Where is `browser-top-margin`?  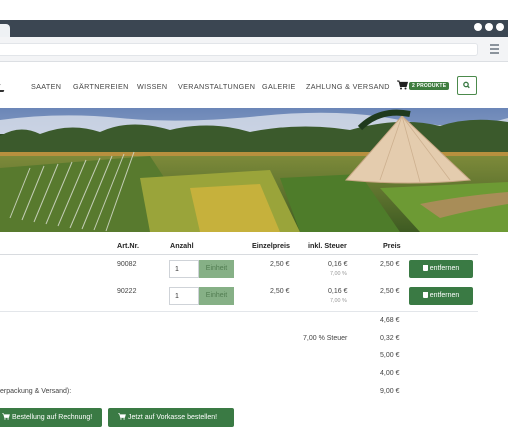 browser-top-margin is located at coordinates (254, 10).